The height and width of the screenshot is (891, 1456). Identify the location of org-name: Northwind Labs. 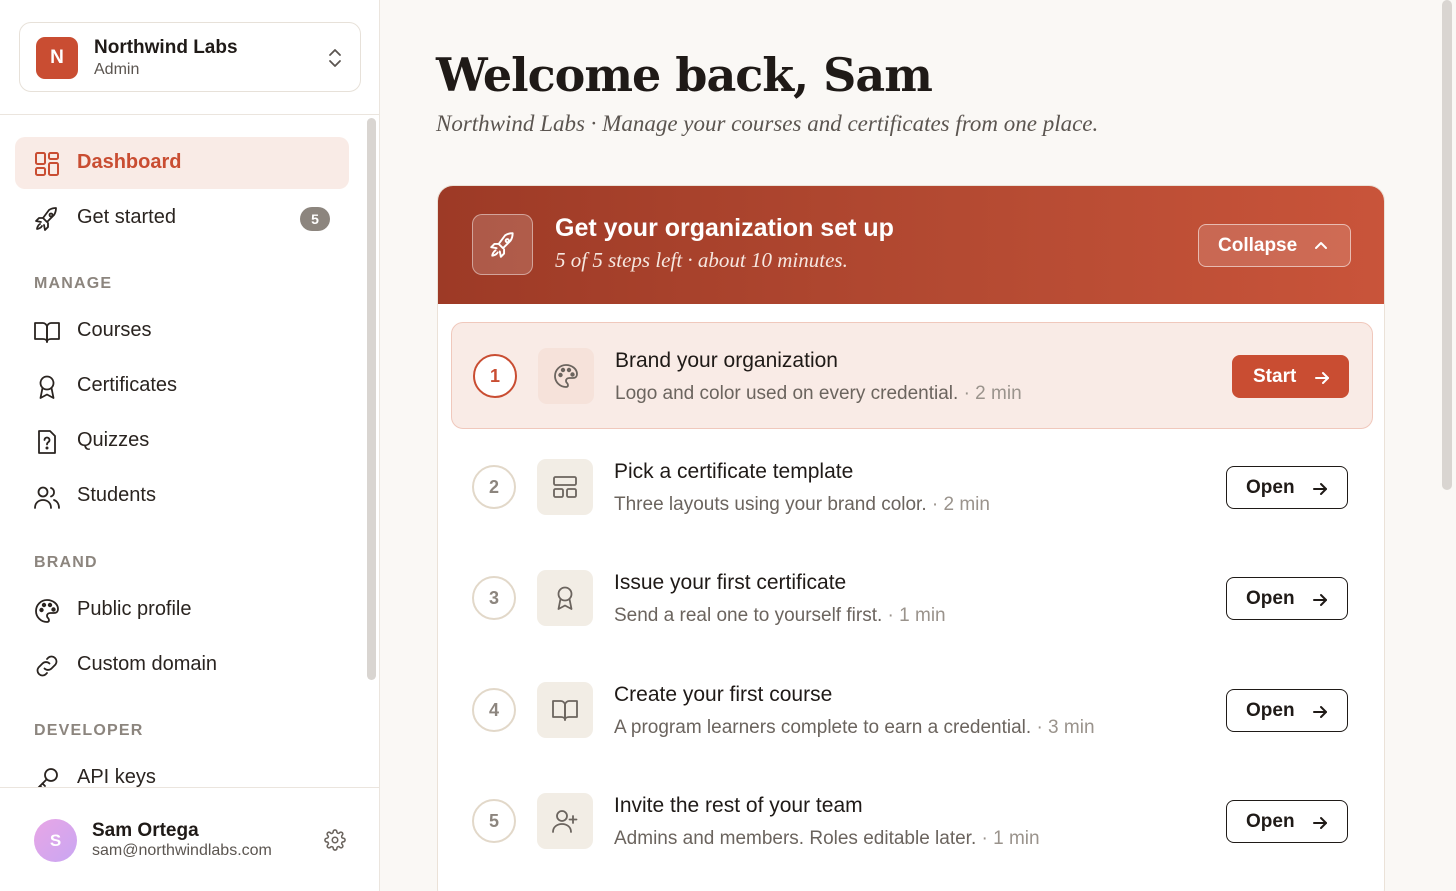
(166, 47).